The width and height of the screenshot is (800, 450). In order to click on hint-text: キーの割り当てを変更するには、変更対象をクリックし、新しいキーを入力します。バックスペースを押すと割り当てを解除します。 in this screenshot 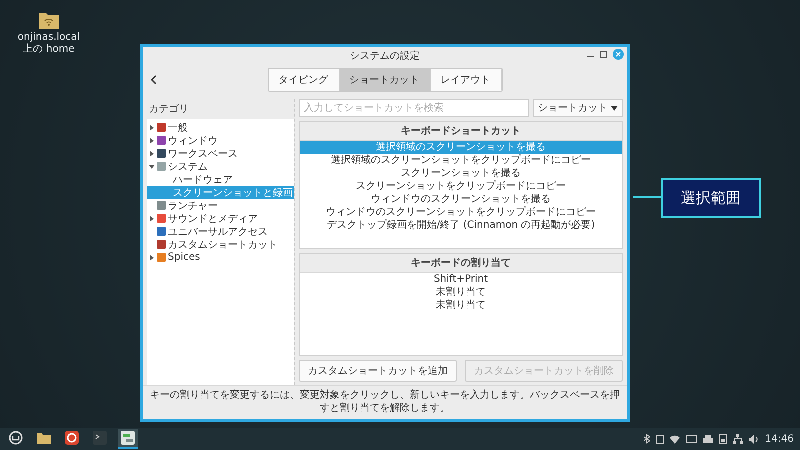, I will do `click(385, 402)`.